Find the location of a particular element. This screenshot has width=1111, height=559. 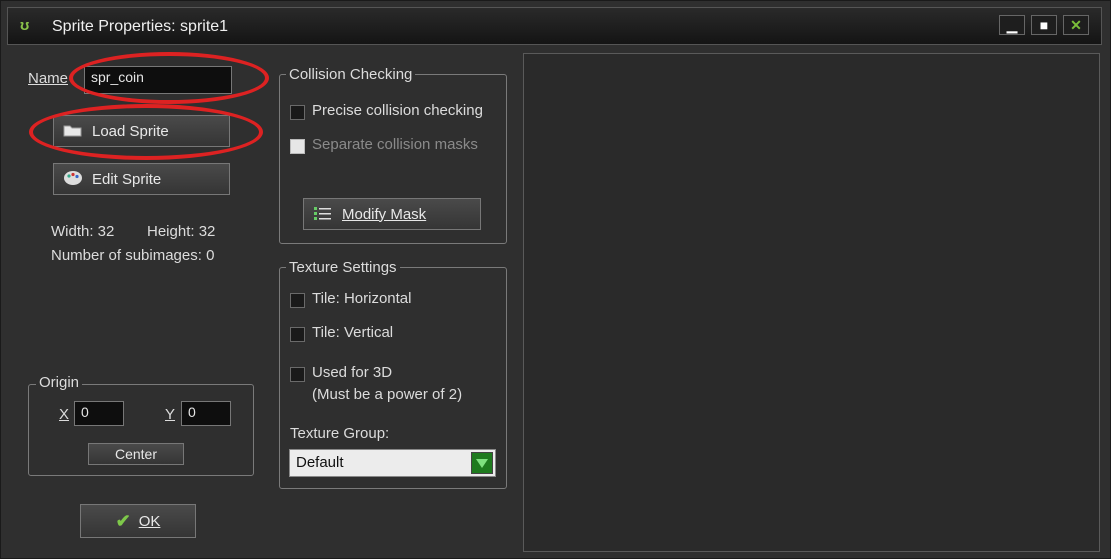

x-label: X is located at coordinates (64, 414).